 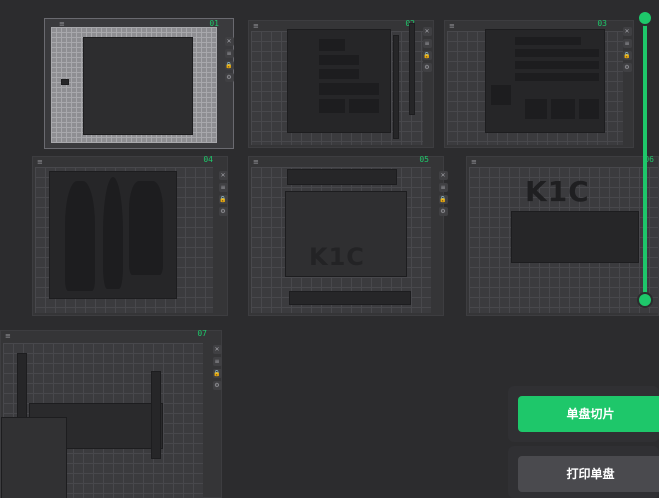 What do you see at coordinates (208, 159) in the screenshot?
I see `plate-number: 04` at bounding box center [208, 159].